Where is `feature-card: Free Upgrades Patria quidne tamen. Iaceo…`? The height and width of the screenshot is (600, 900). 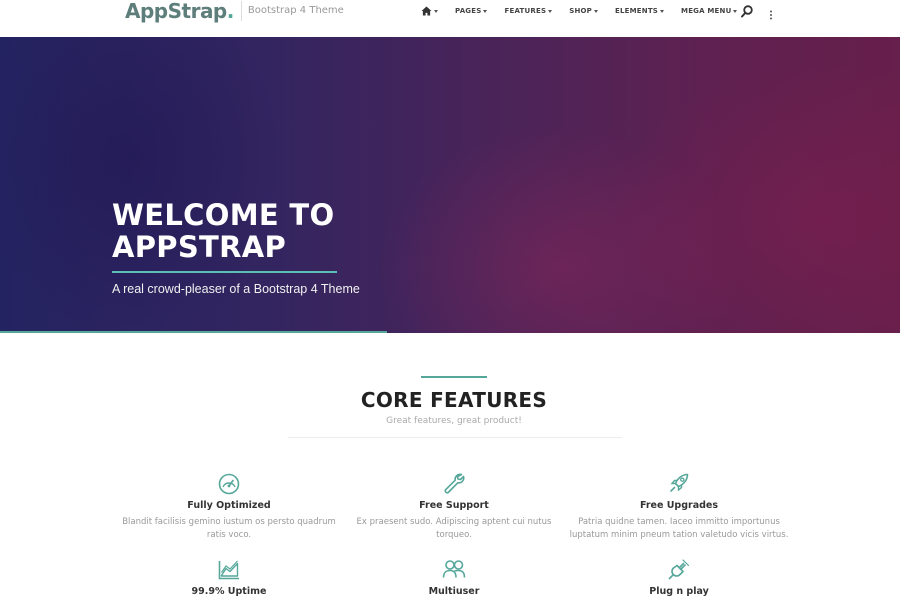
feature-card: Free Upgrades Patria quidne tamen. Iaceo… is located at coordinates (679, 506).